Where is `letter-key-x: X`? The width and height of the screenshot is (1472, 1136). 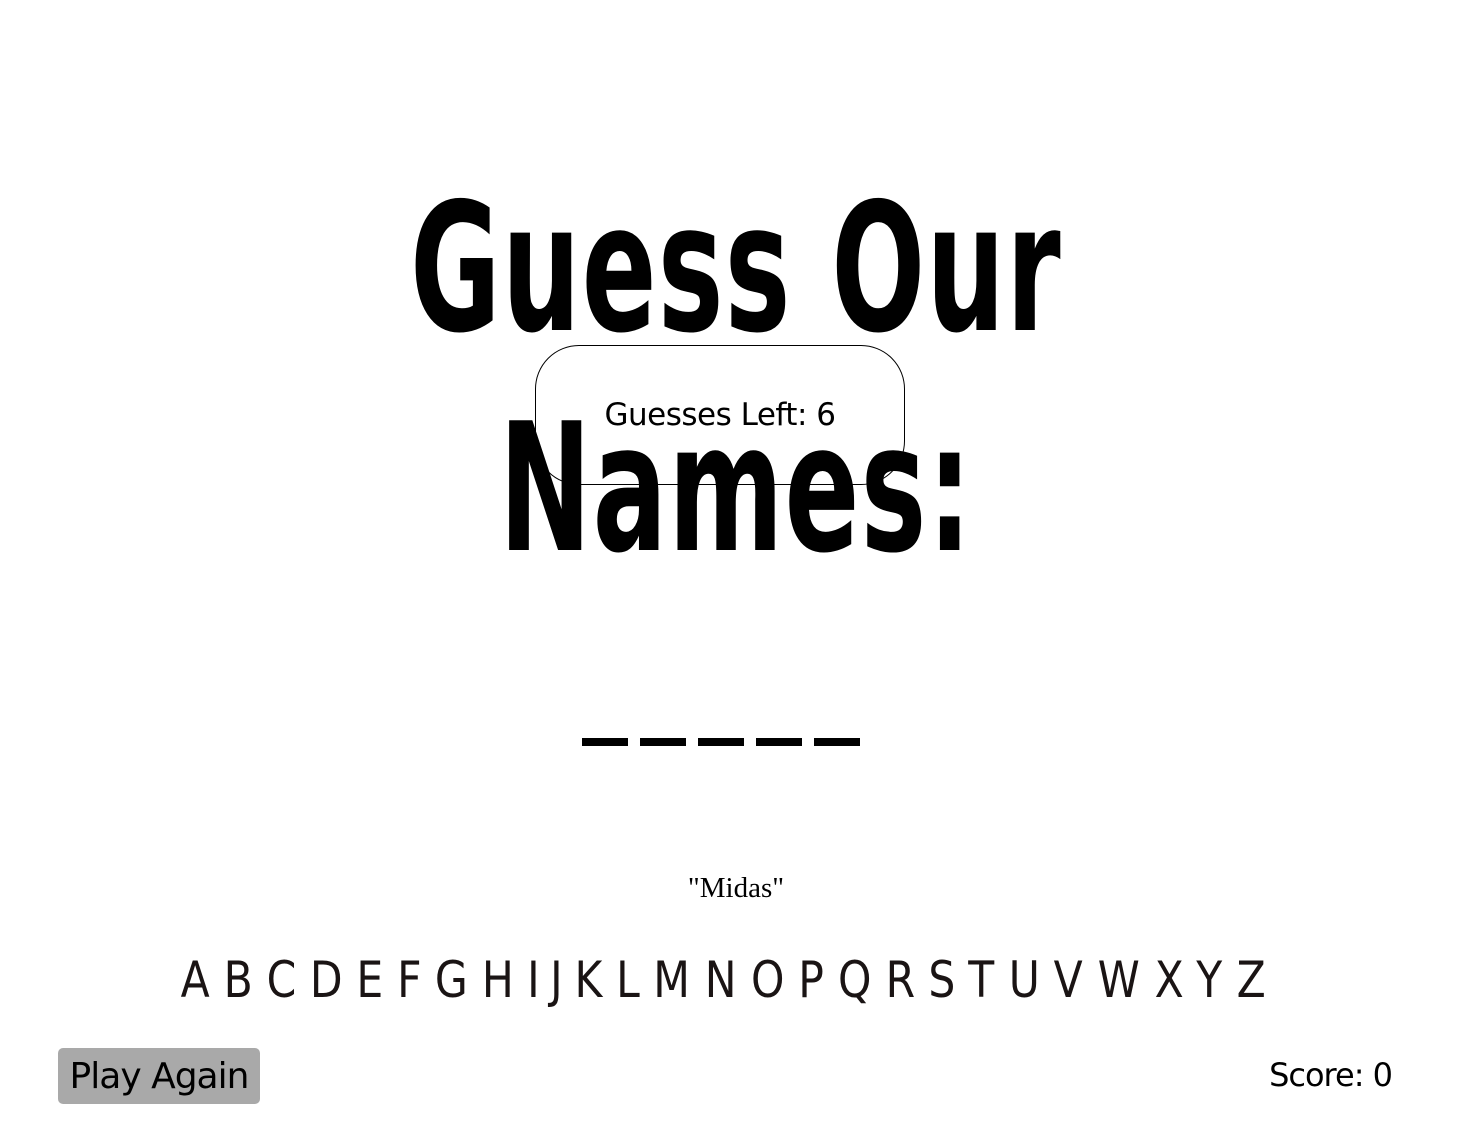
letter-key-x: X is located at coordinates (1168, 980).